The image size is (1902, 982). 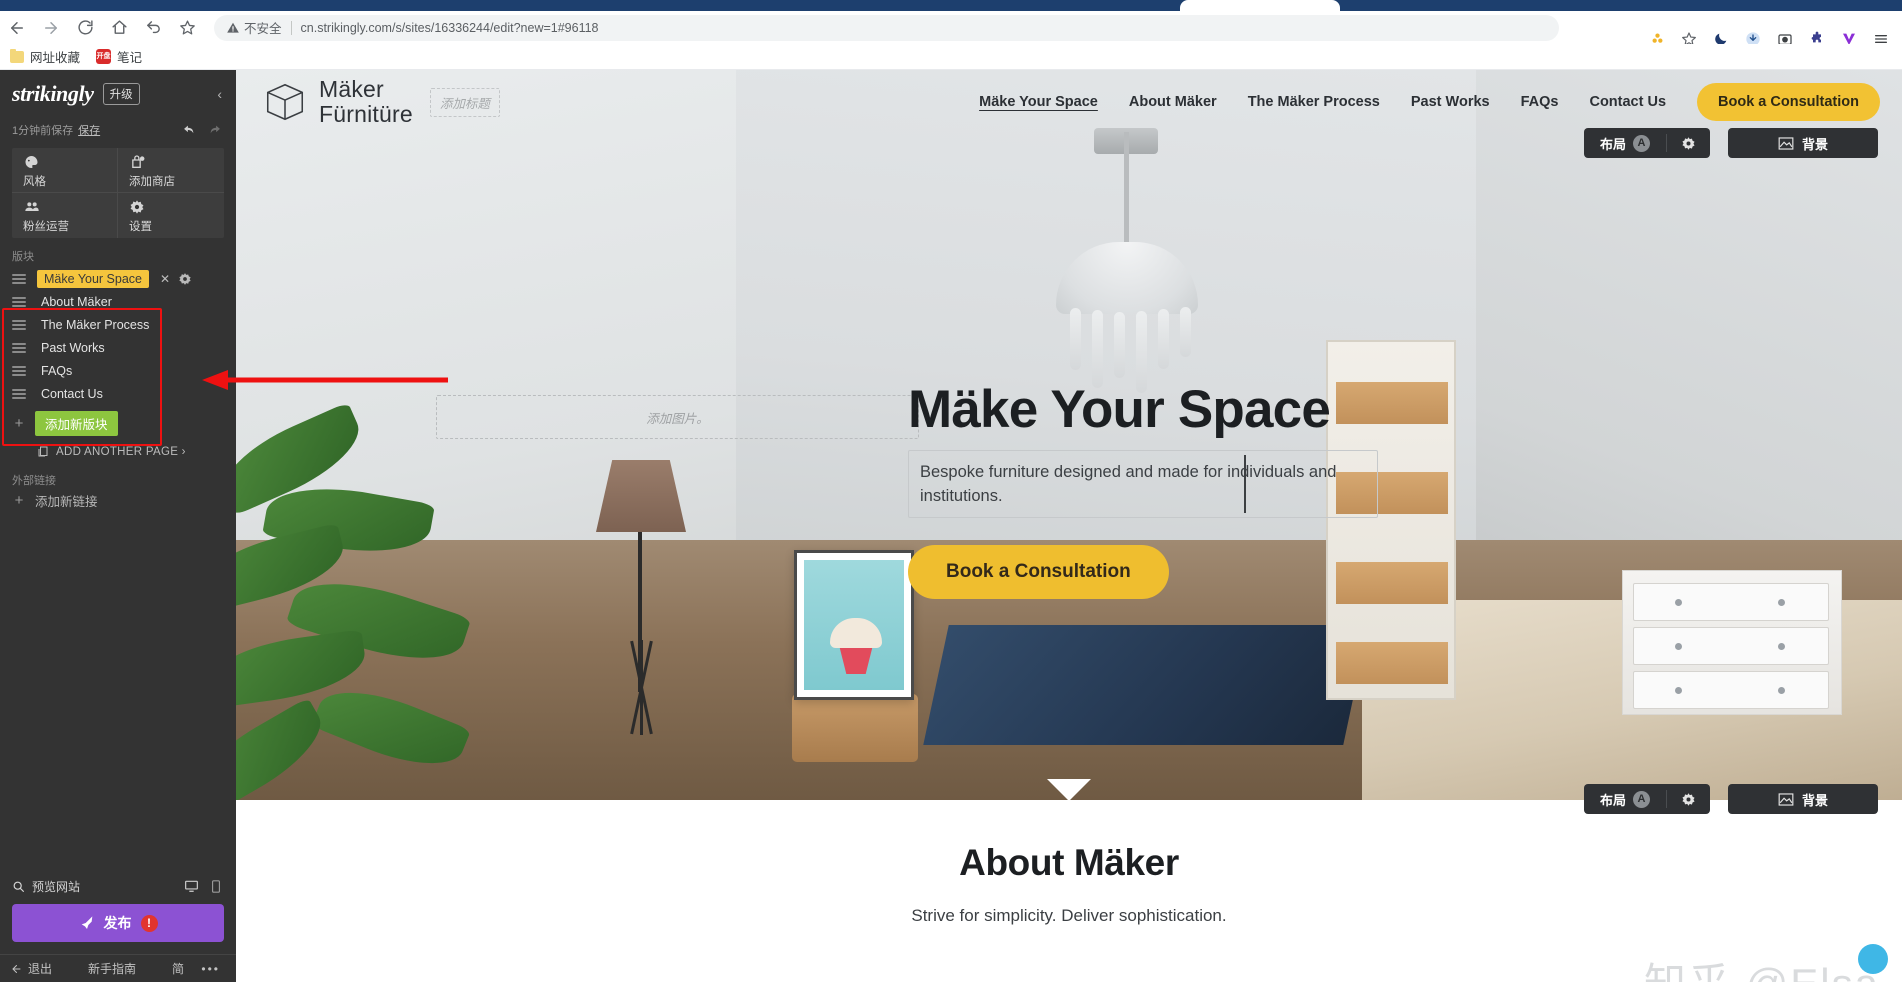 I want to click on exit-label: 退出, so click(x=40, y=969).